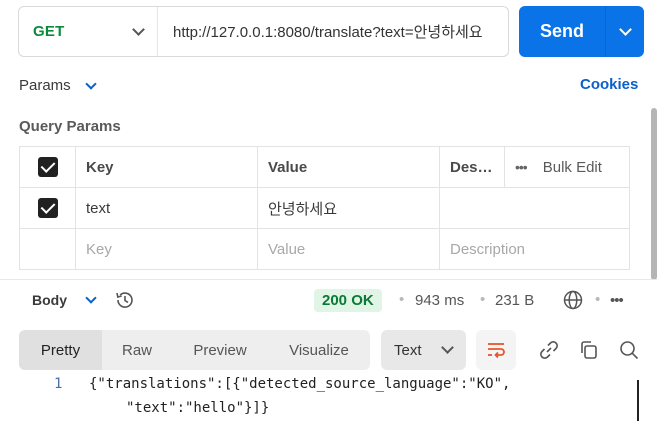 This screenshot has height=421, width=657. I want to click on format-label: Text, so click(408, 350).